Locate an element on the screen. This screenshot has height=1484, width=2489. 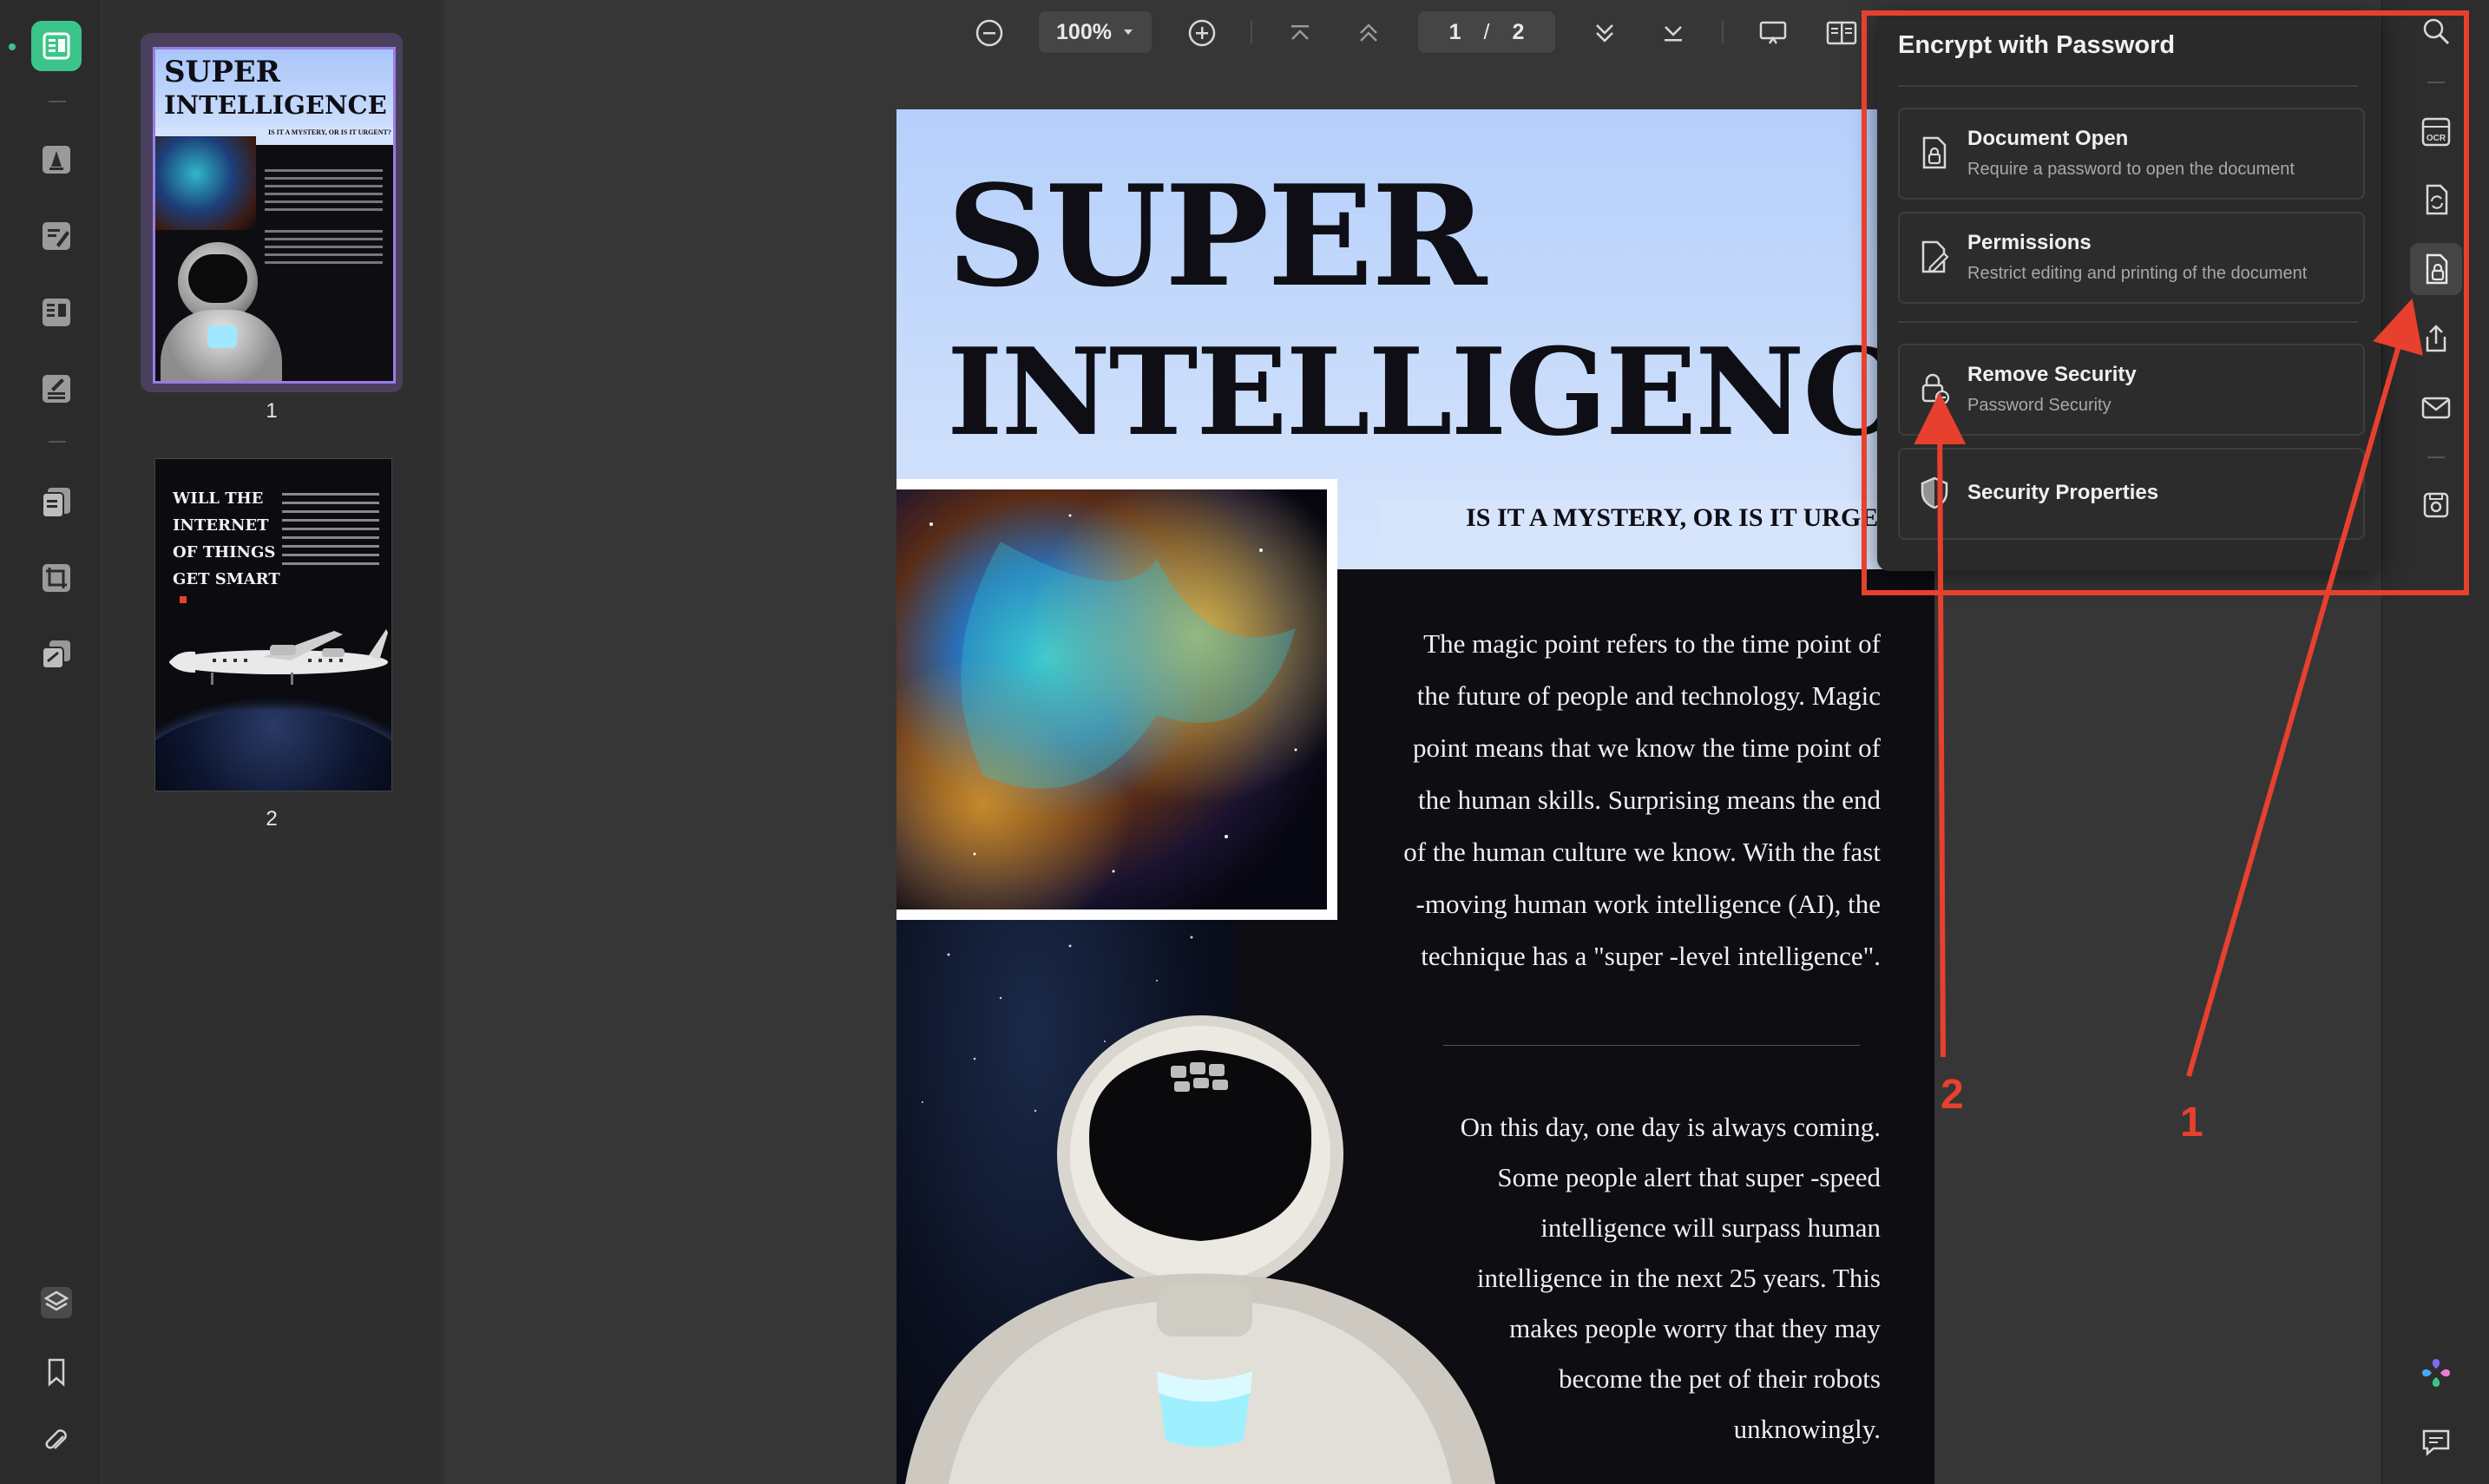
zoom-out-icon is located at coordinates (989, 33).